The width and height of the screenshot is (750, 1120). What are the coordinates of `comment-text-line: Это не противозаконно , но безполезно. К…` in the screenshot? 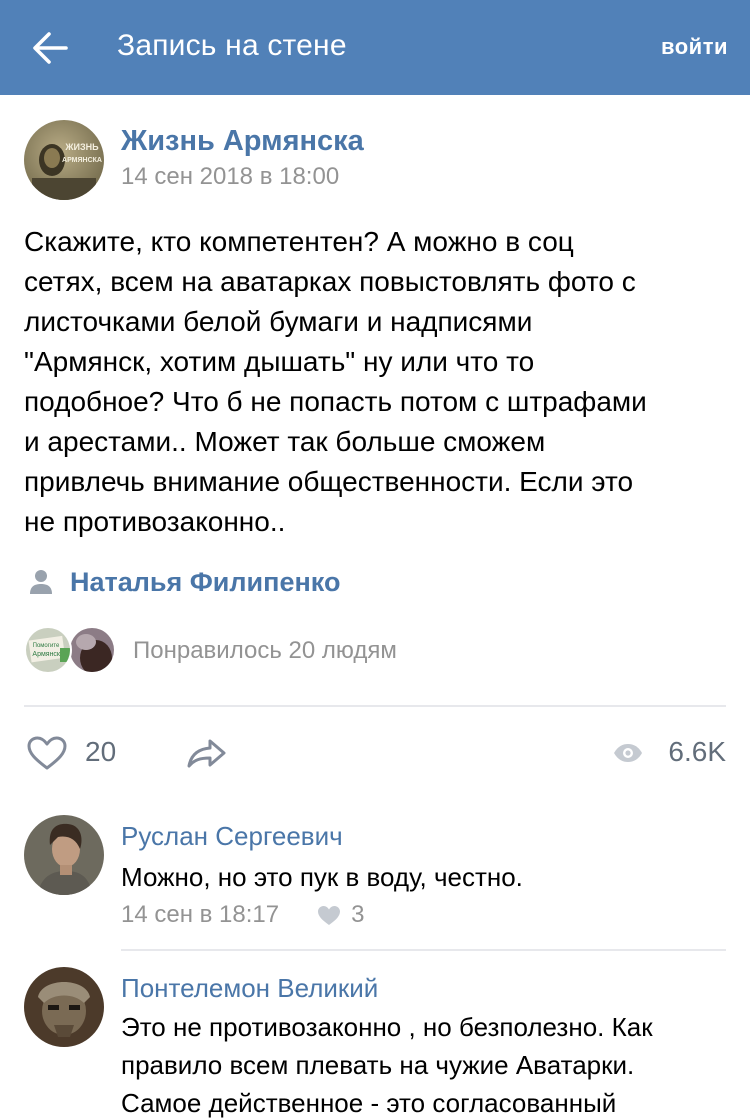 It's located at (387, 1027).